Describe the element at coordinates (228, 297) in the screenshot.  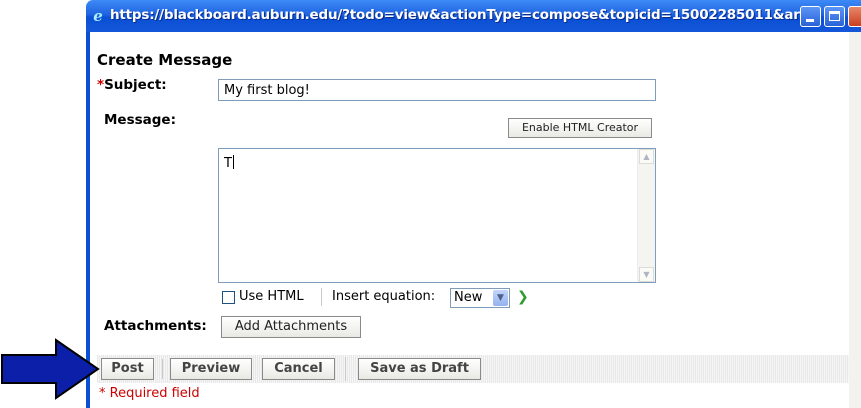
I see `use-html-checkbox` at that location.